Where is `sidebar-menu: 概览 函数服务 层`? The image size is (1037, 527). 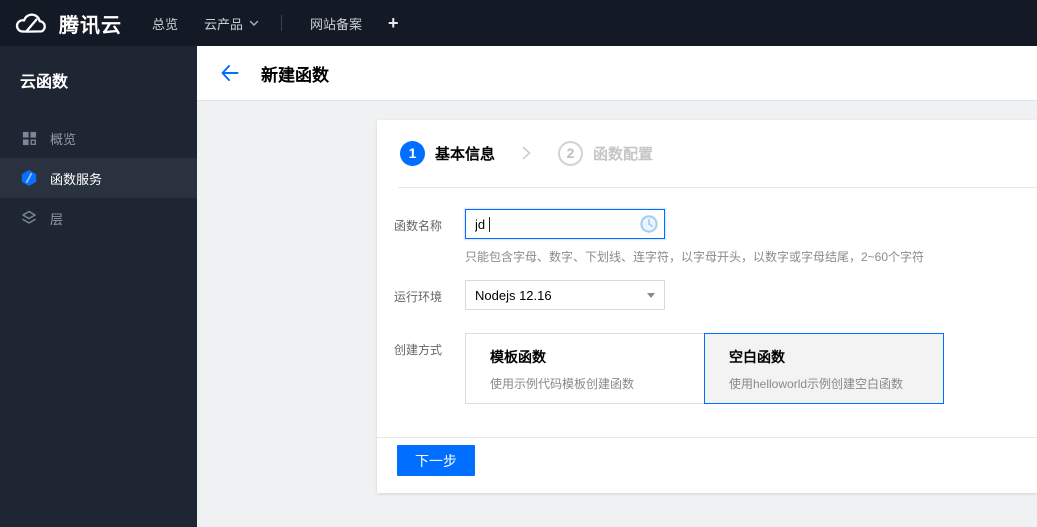 sidebar-menu: 概览 函数服务 层 is located at coordinates (98, 178).